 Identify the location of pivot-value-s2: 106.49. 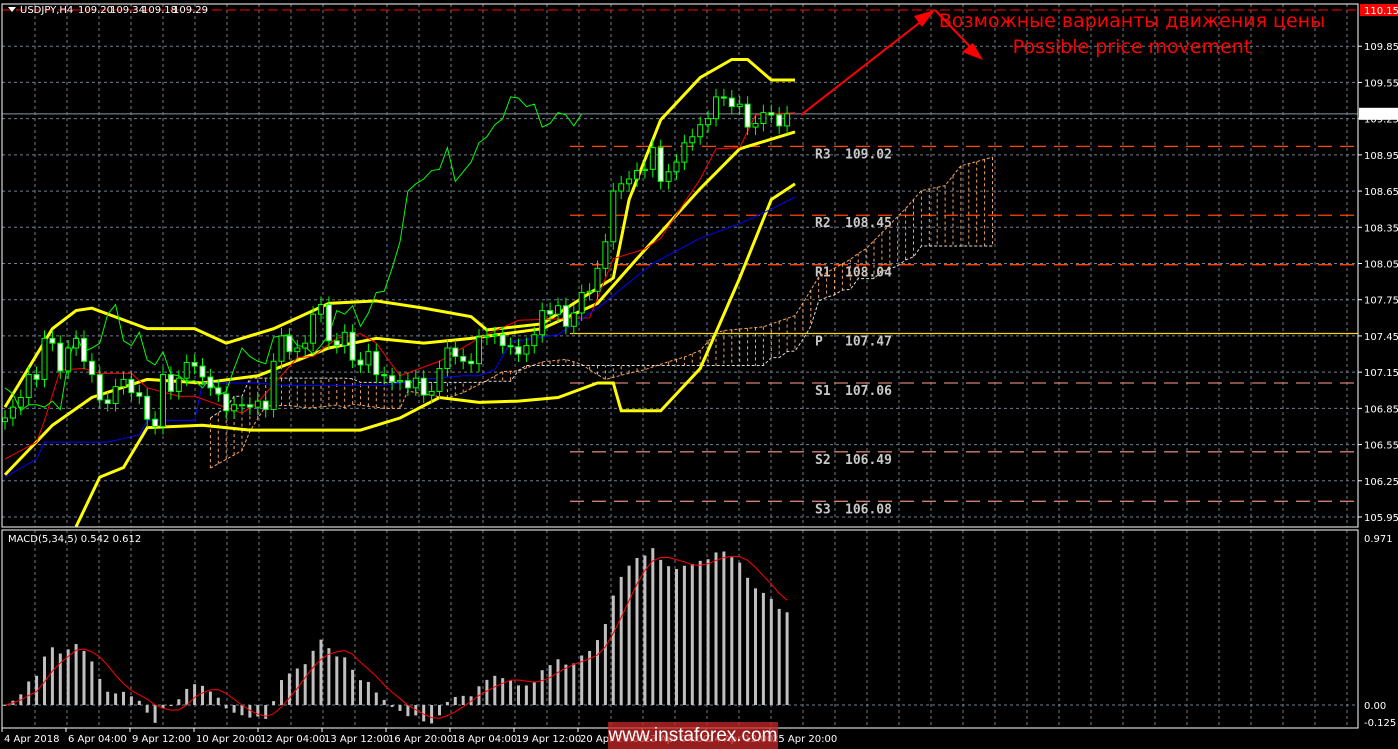
(868, 460).